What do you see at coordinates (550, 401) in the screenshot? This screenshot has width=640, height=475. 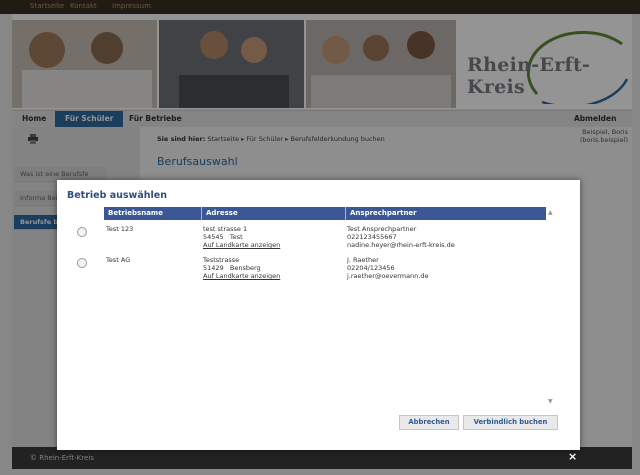 I see `scroll-down-icon: ▼` at bounding box center [550, 401].